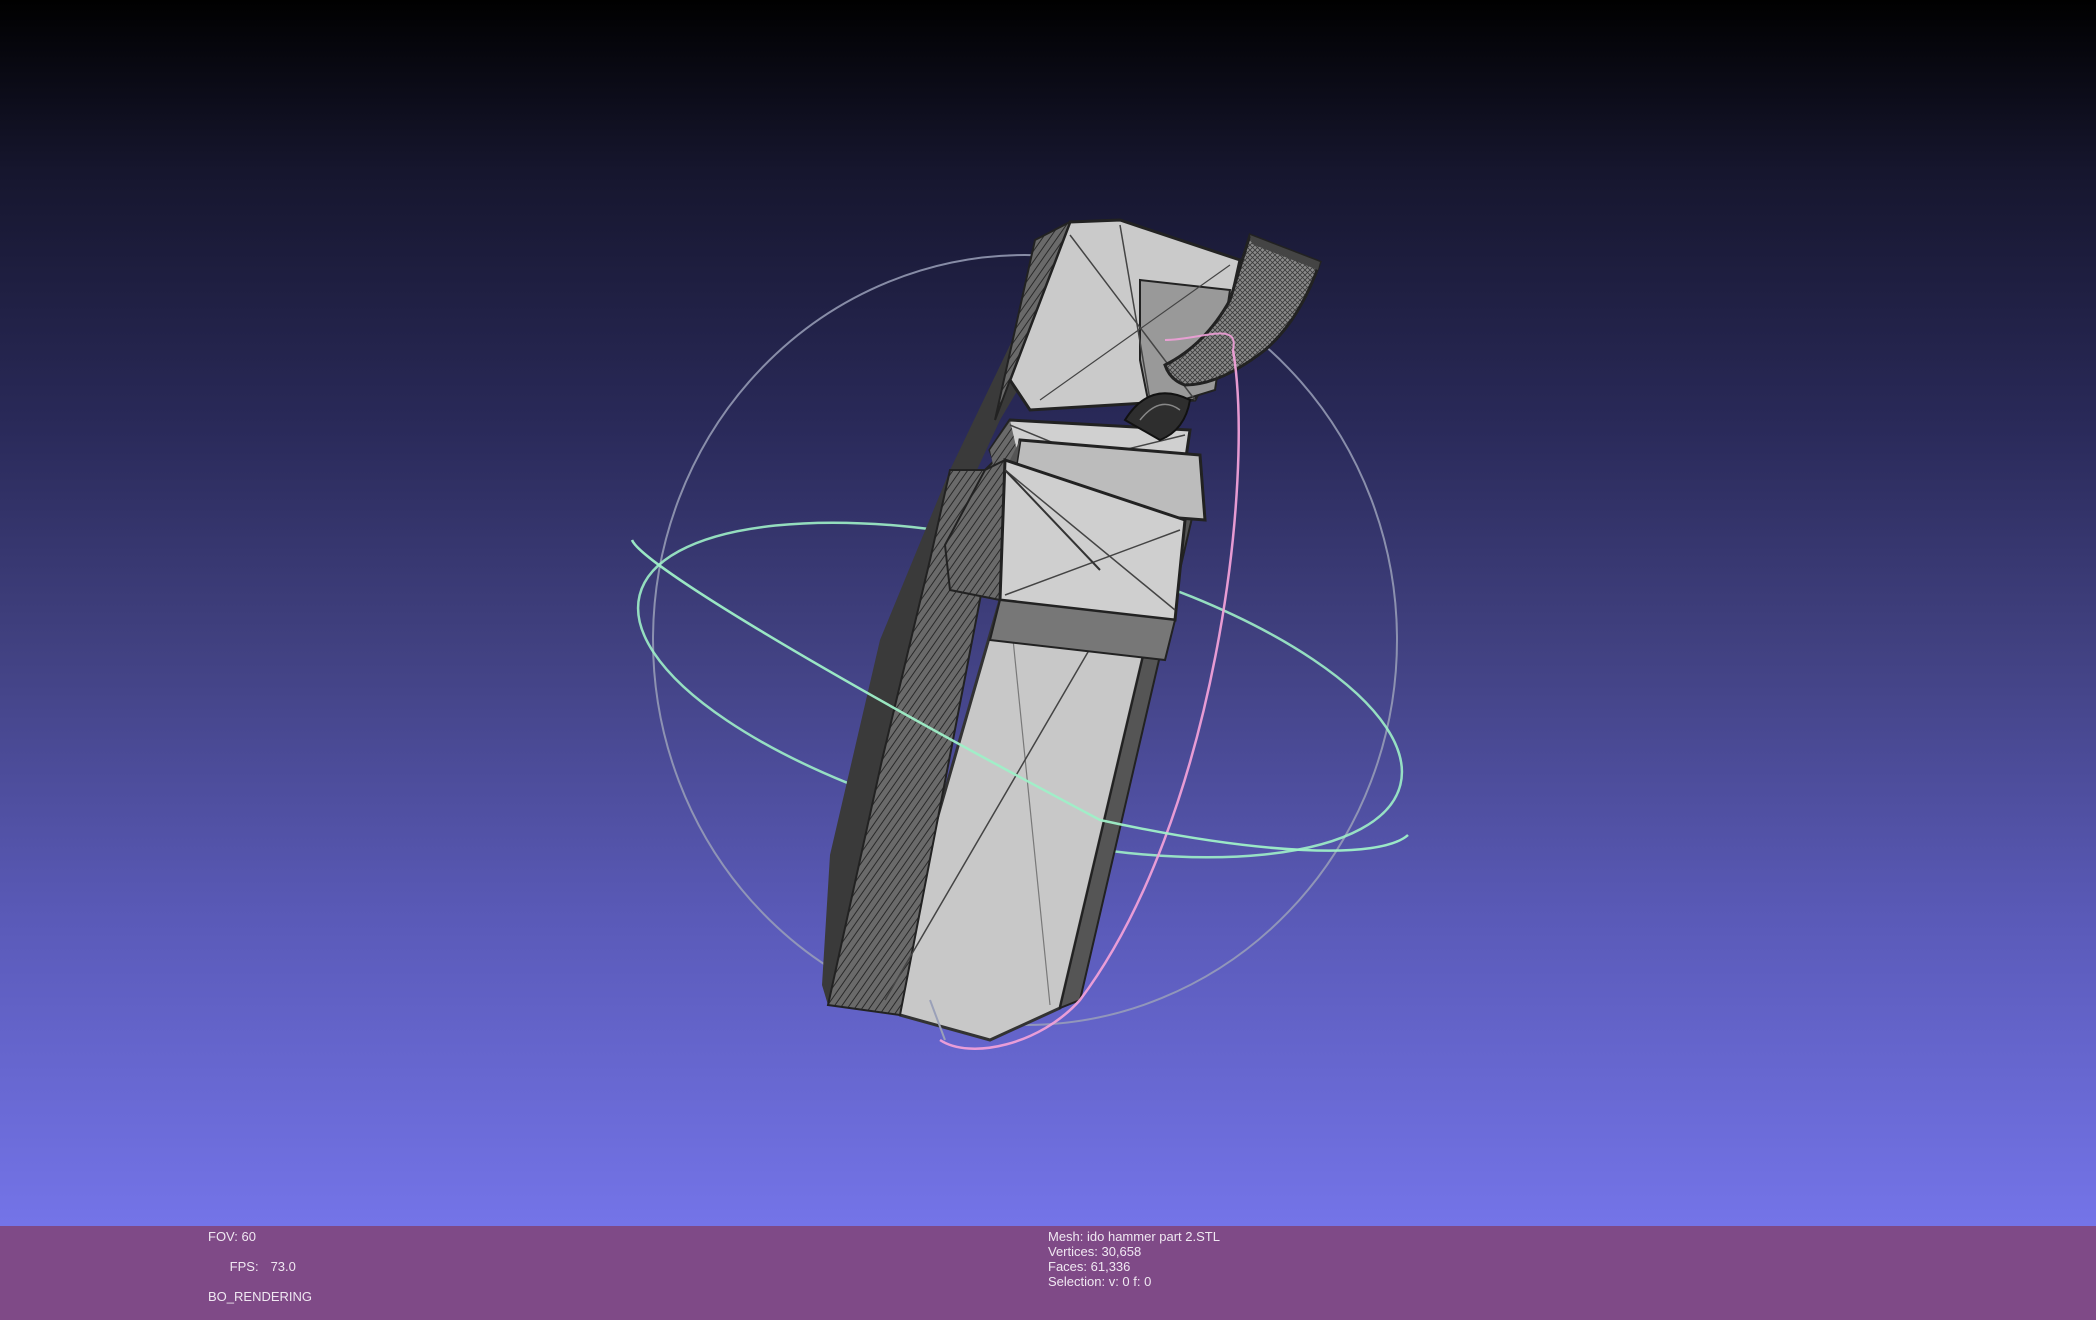 The height and width of the screenshot is (1320, 2096). I want to click on fps-readout: FPS: 73.0, so click(260, 1266).